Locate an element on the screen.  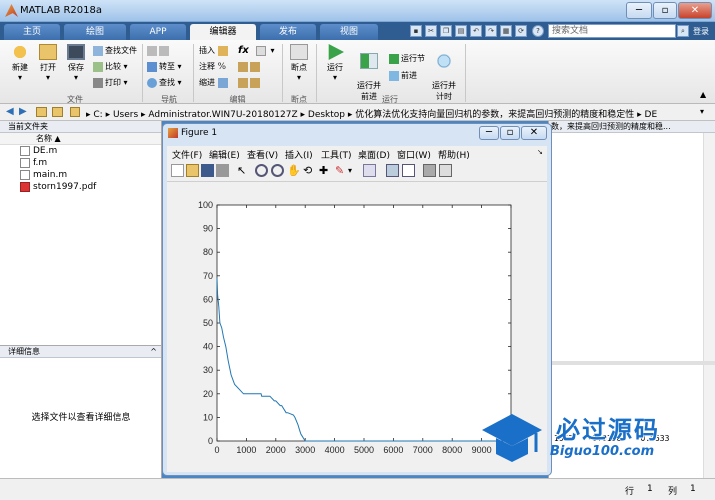
rotate-icon: ⟲ is located at coordinates (309, 170).